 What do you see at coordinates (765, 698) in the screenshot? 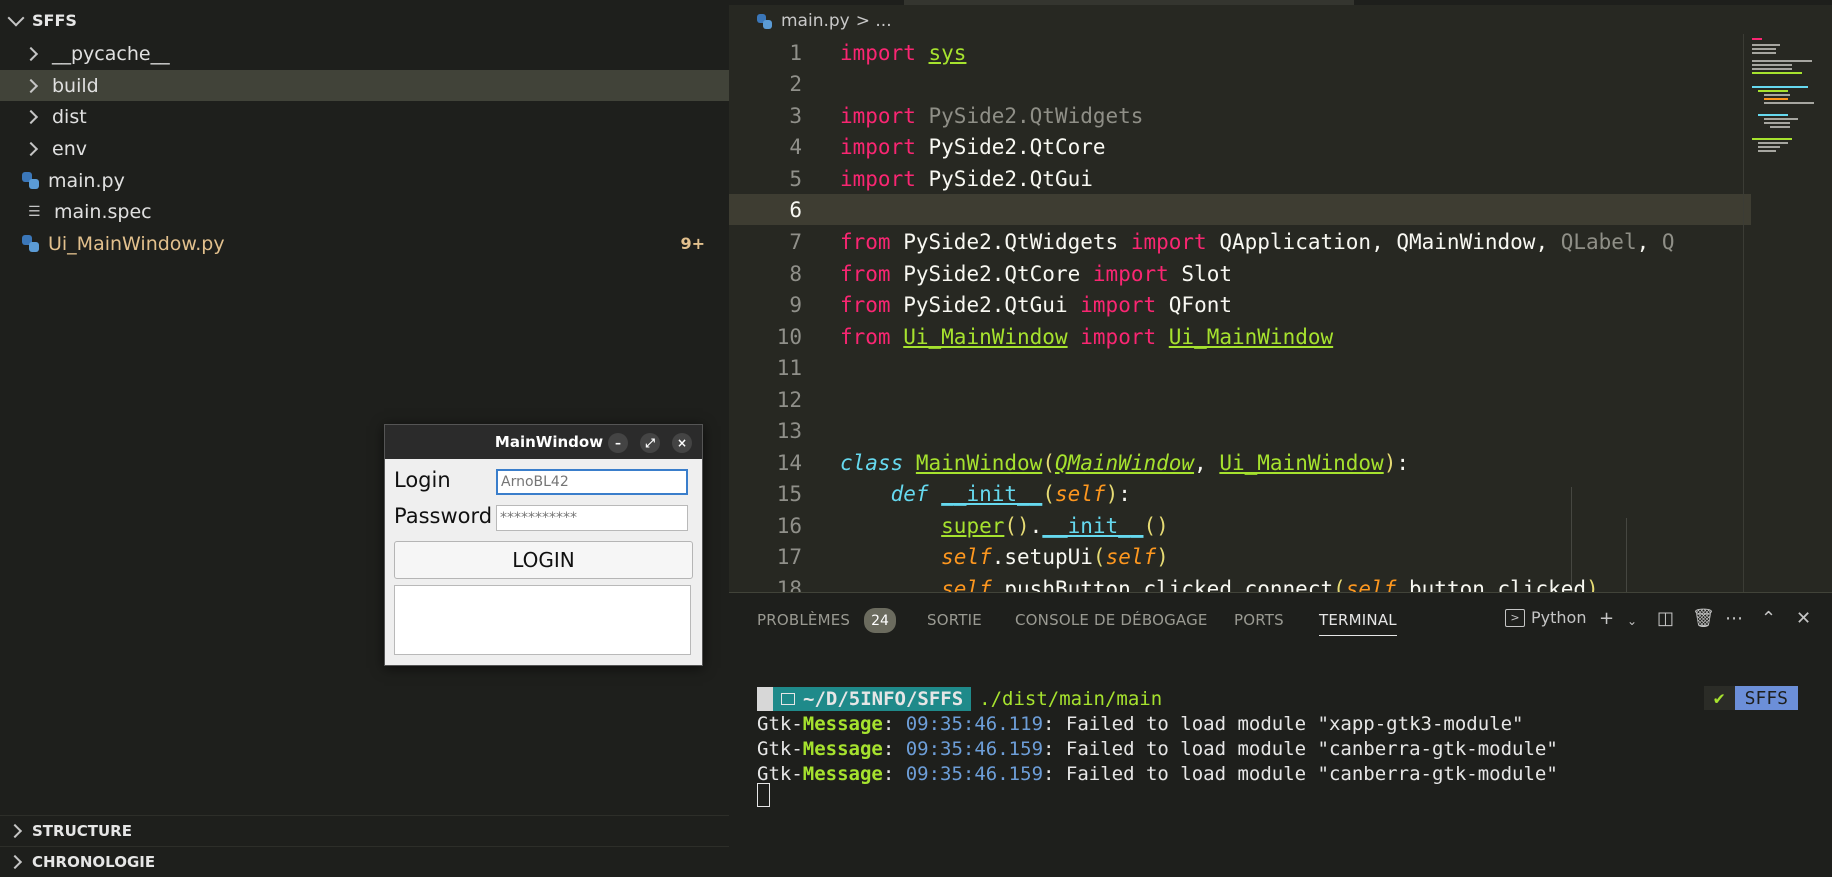
I see `prompt-os-segment` at bounding box center [765, 698].